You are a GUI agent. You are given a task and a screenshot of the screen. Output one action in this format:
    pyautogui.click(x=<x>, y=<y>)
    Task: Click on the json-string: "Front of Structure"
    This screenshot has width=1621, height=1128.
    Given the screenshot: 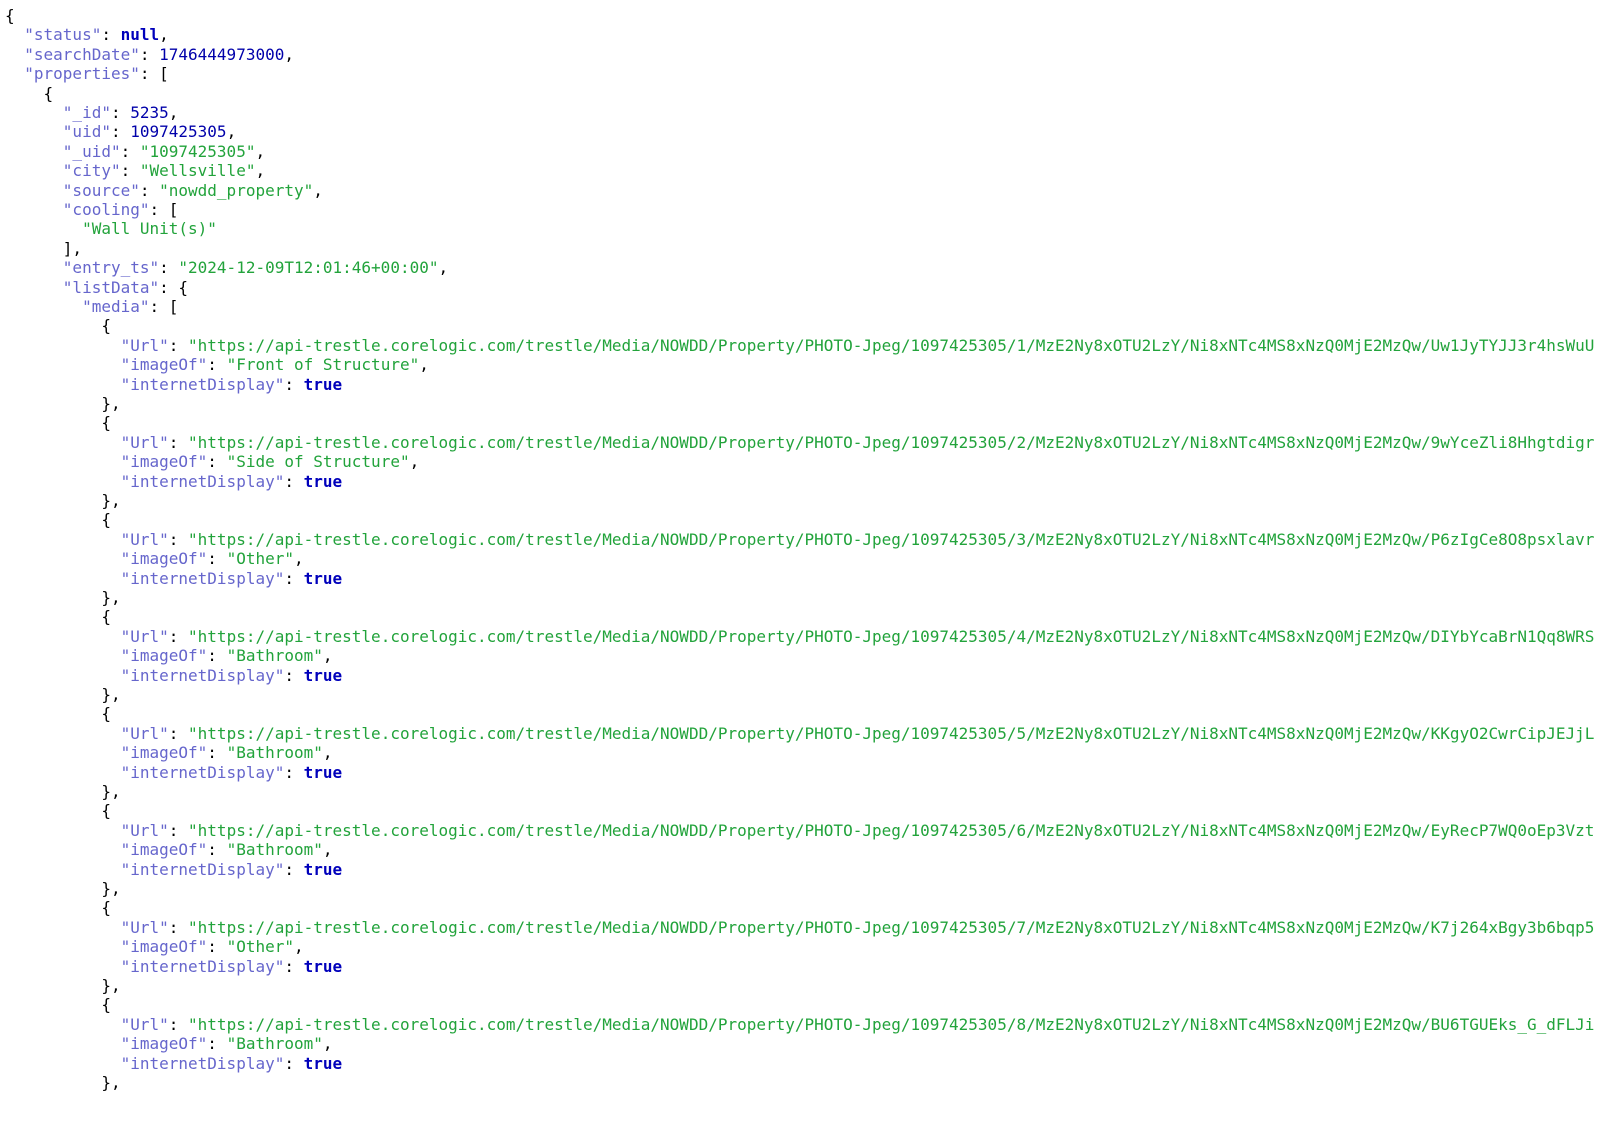 What is the action you would take?
    pyautogui.click(x=323, y=365)
    